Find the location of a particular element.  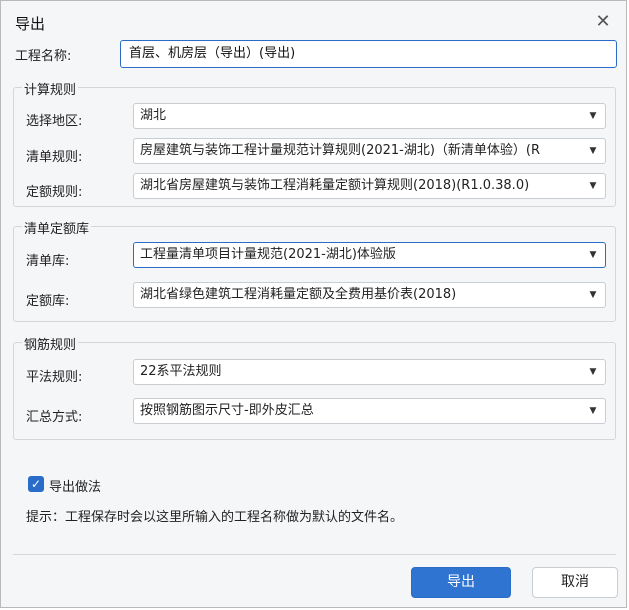

list-lib-select: 工程量清单项目计量规范(2021-湖北)体验版 ▼ is located at coordinates (369, 255).